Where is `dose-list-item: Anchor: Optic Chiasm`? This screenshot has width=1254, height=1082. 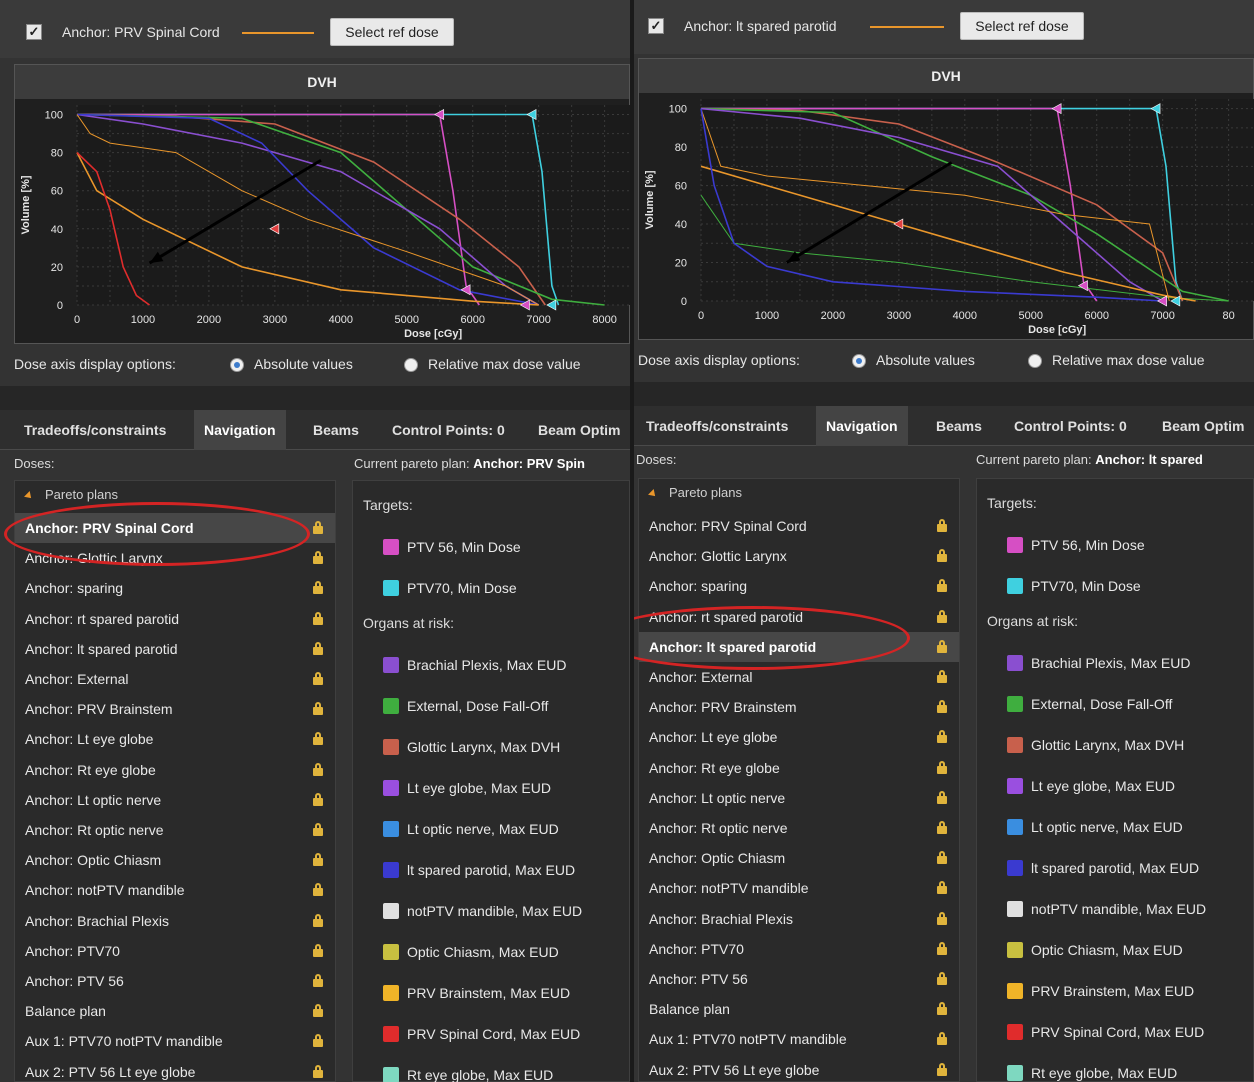
dose-list-item: Anchor: Optic Chiasm is located at coordinates (175, 860).